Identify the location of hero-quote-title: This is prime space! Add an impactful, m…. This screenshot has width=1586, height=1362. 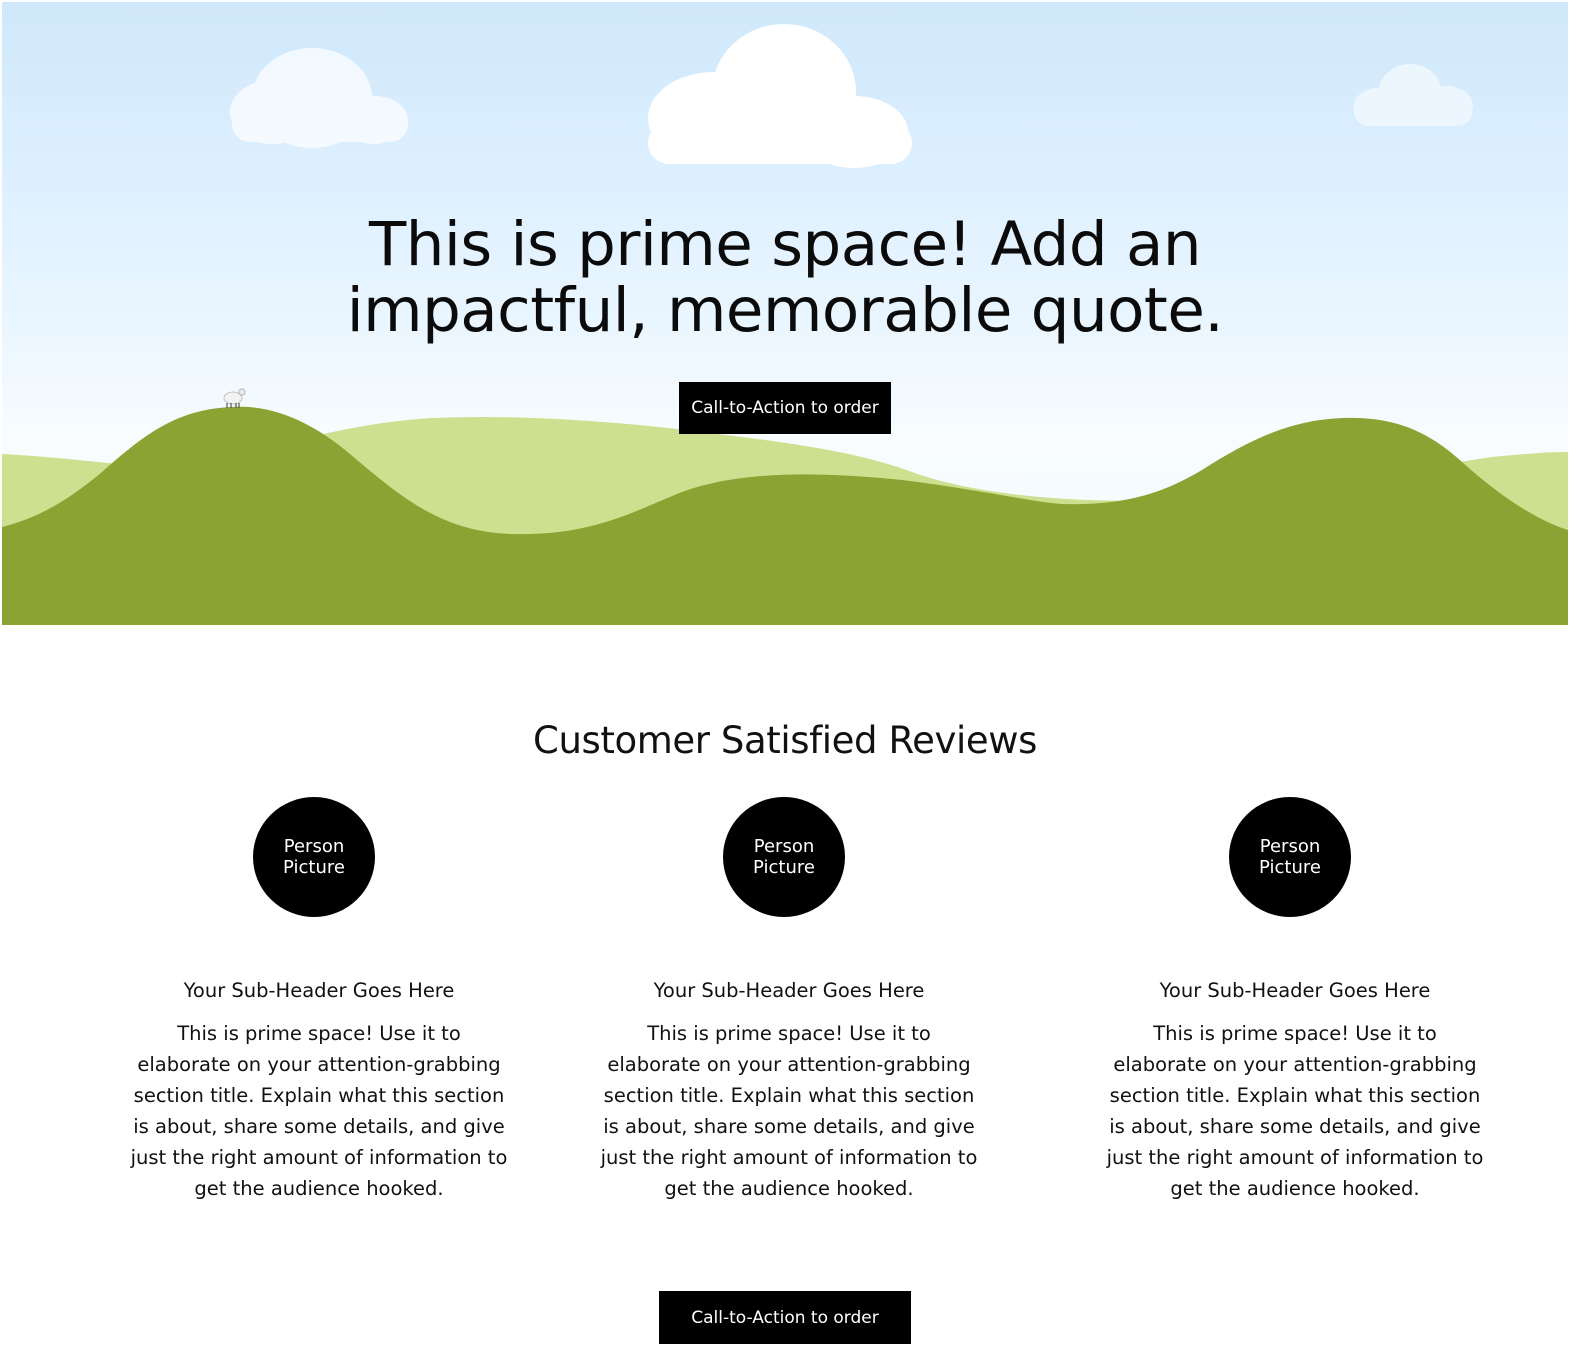
(785, 278).